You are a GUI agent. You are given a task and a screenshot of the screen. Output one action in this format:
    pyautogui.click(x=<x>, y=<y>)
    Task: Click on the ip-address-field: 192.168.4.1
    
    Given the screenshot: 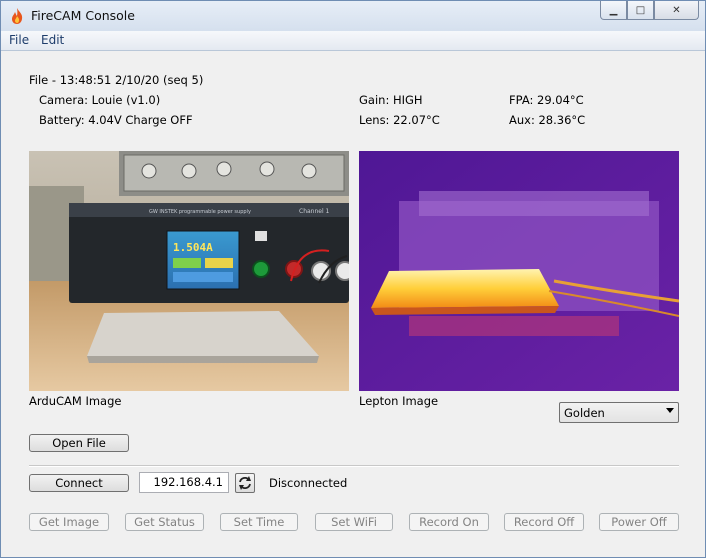 What is the action you would take?
    pyautogui.click(x=184, y=482)
    